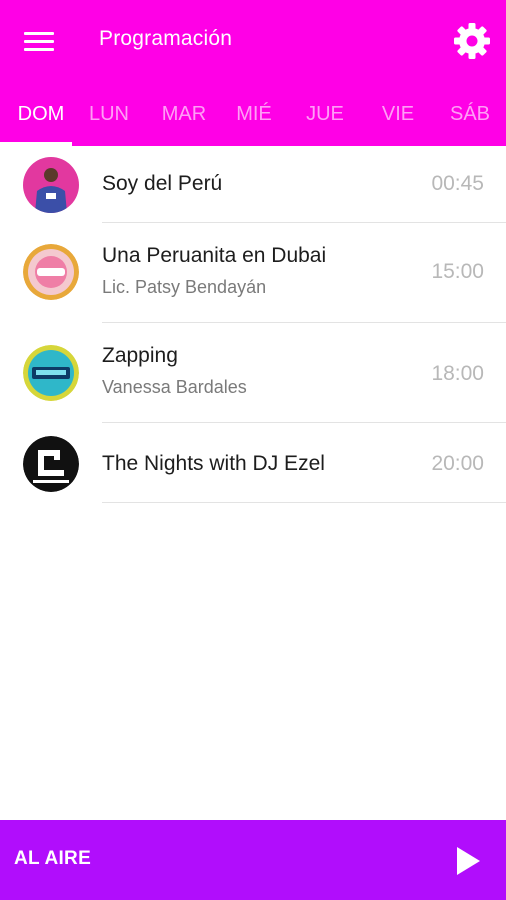 Image resolution: width=506 pixels, height=900 pixels. Describe the element at coordinates (457, 373) in the screenshot. I see `program-time: 18:00` at that location.